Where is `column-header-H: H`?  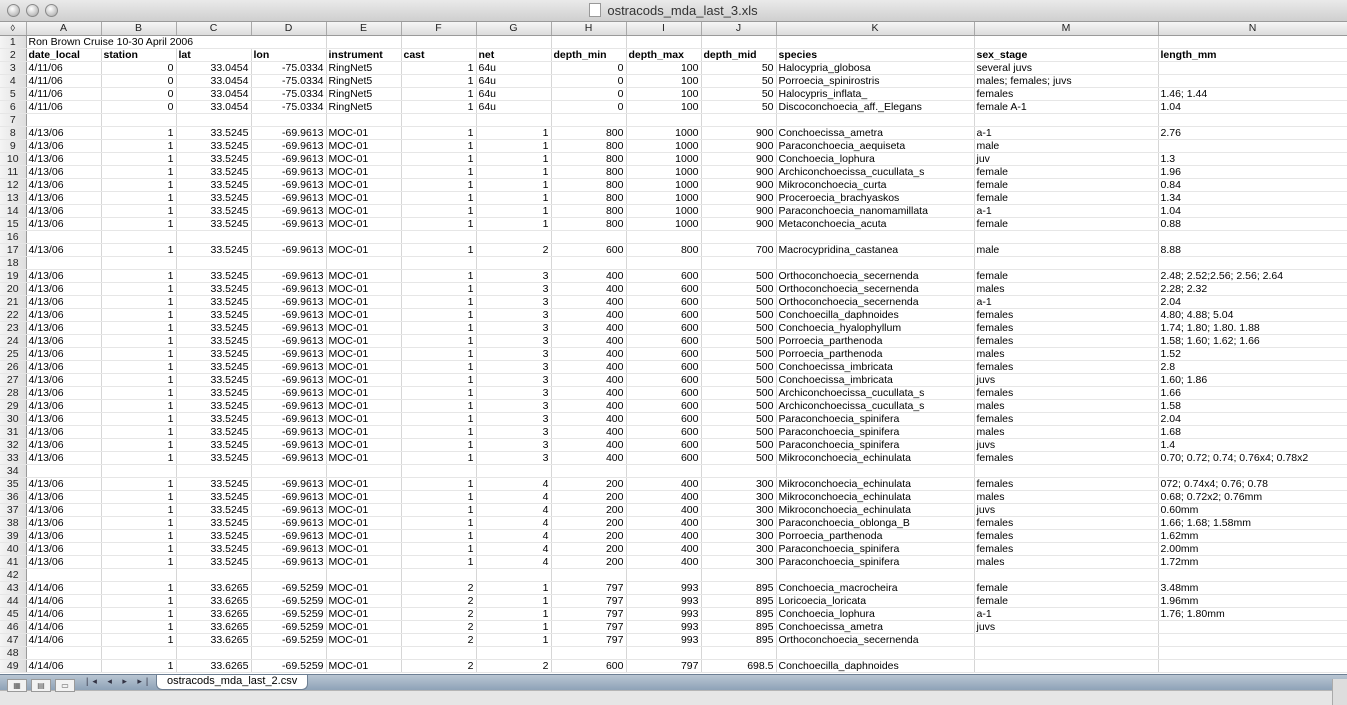
column-header-H: H is located at coordinates (589, 29).